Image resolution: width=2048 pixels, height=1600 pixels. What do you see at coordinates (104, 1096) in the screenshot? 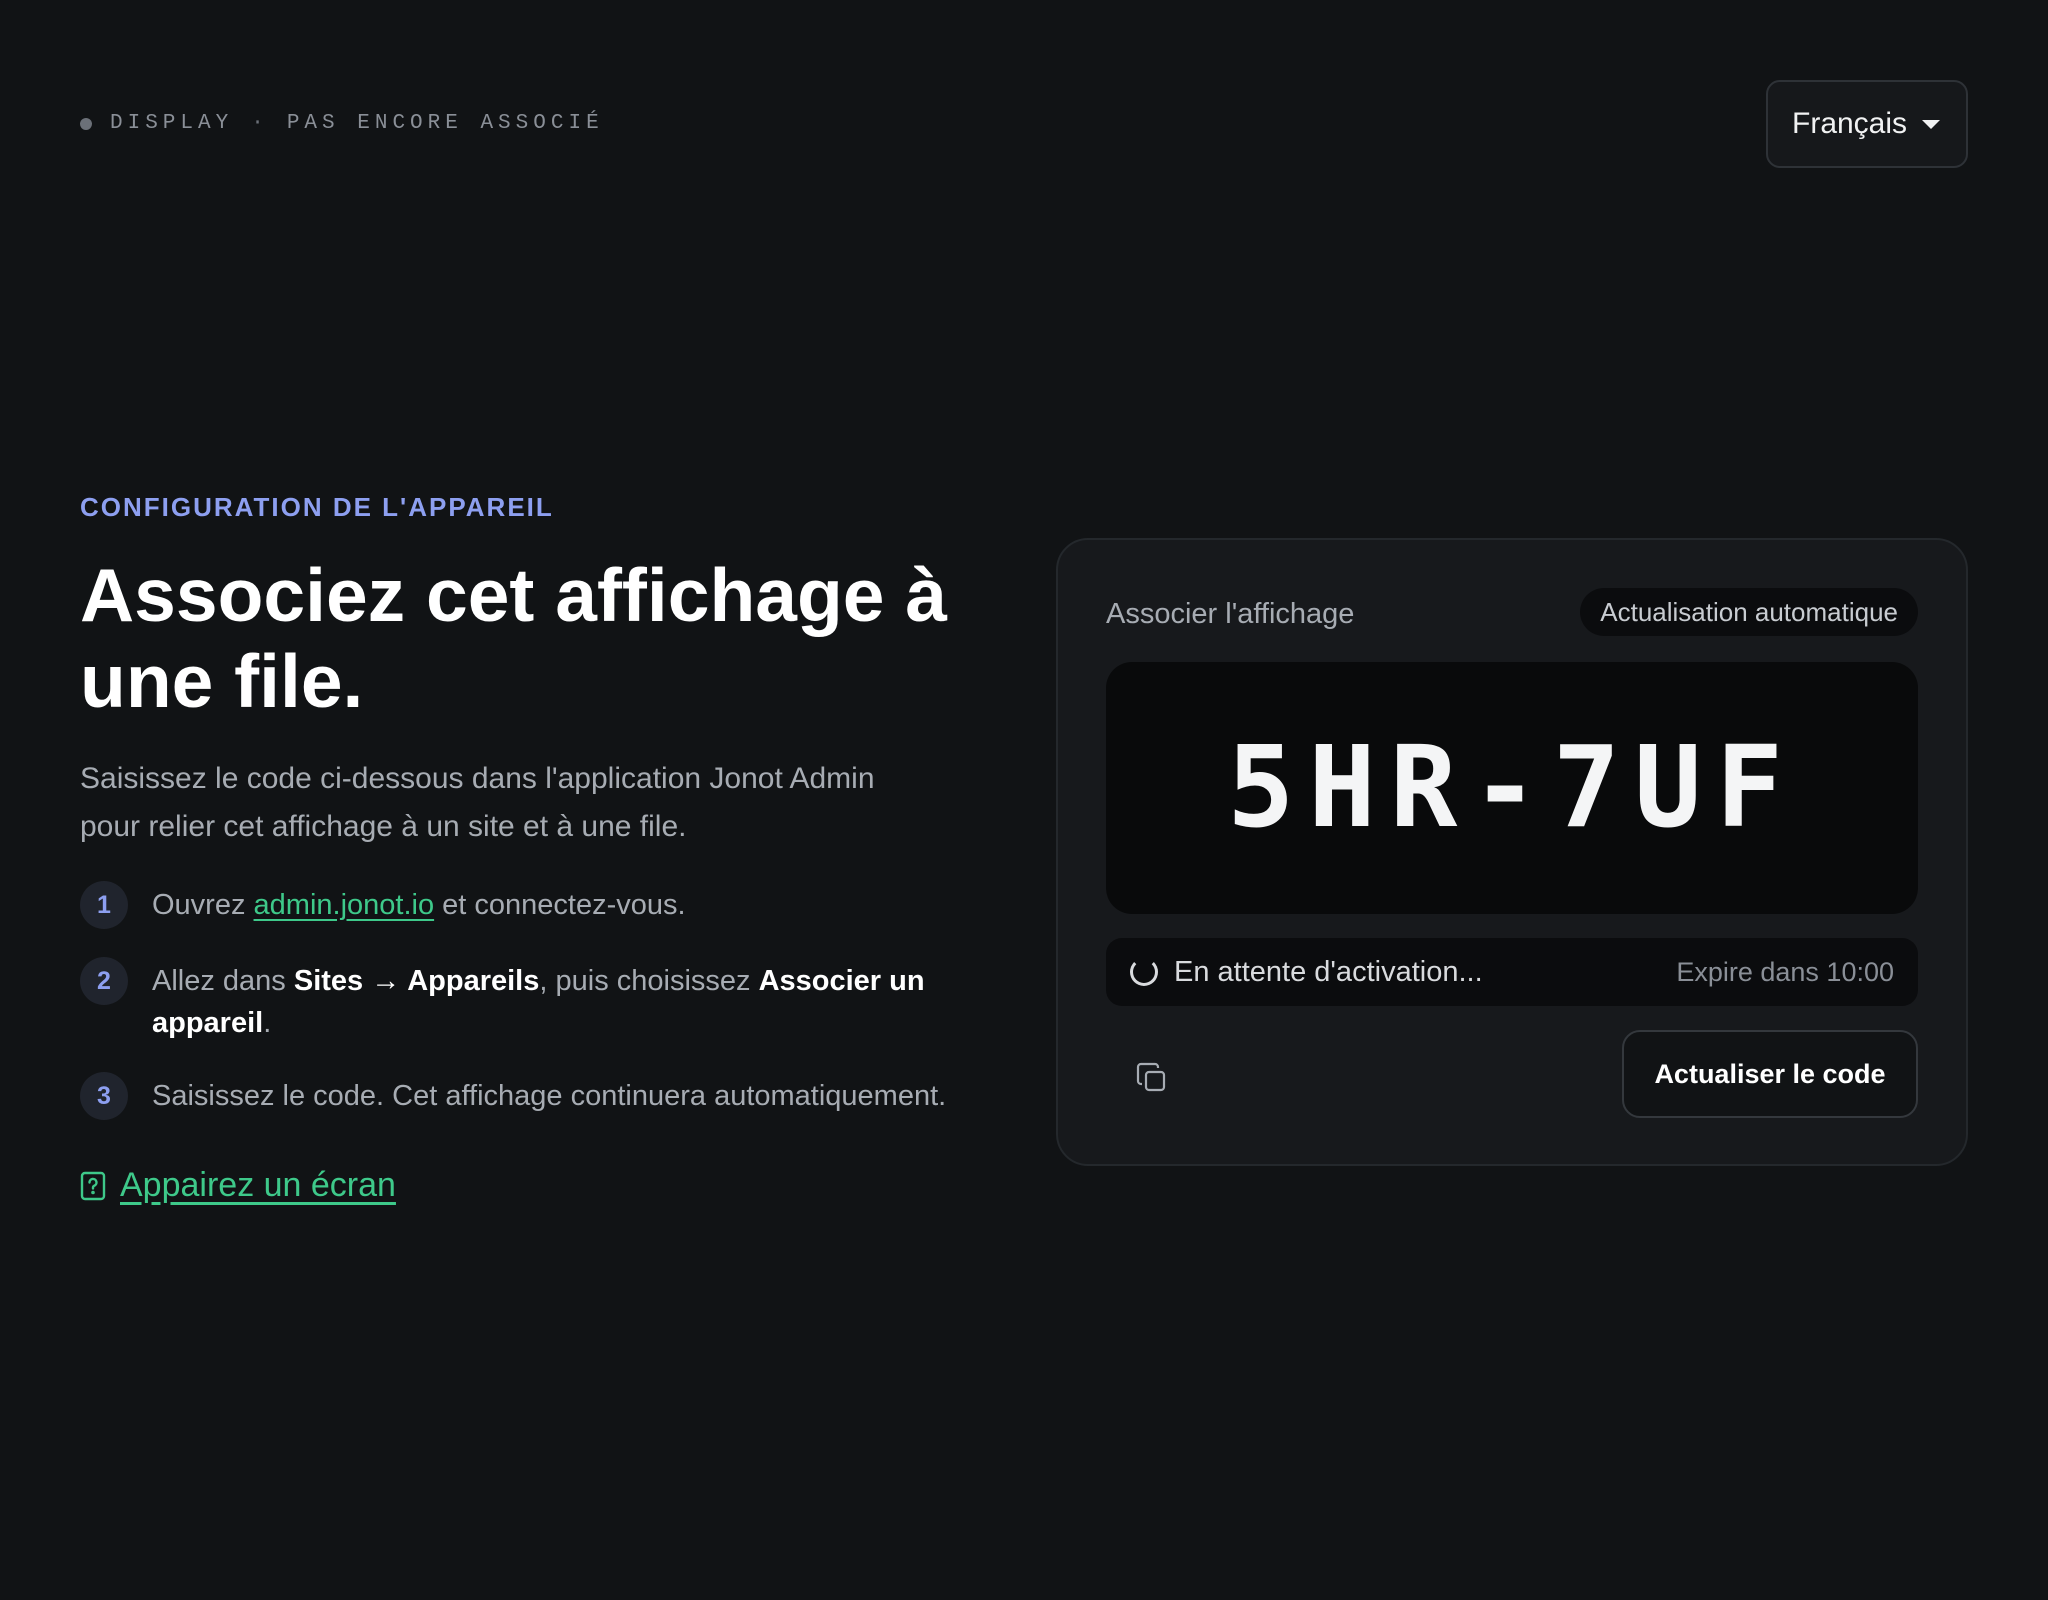
I see `step-number: 3` at bounding box center [104, 1096].